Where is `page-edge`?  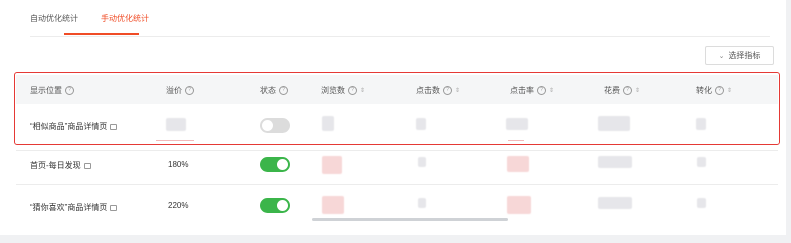 page-edge is located at coordinates (788, 121).